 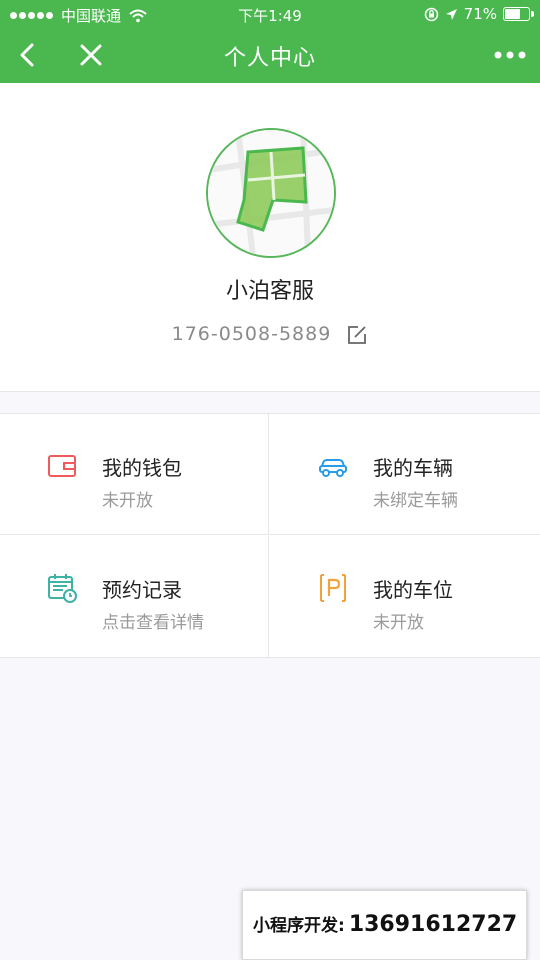 What do you see at coordinates (62, 588) in the screenshot?
I see `calendar-clock-icon` at bounding box center [62, 588].